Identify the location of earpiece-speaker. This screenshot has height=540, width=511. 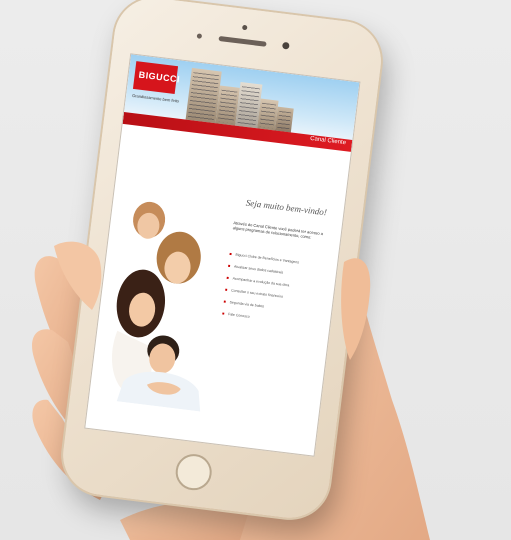
(242, 41).